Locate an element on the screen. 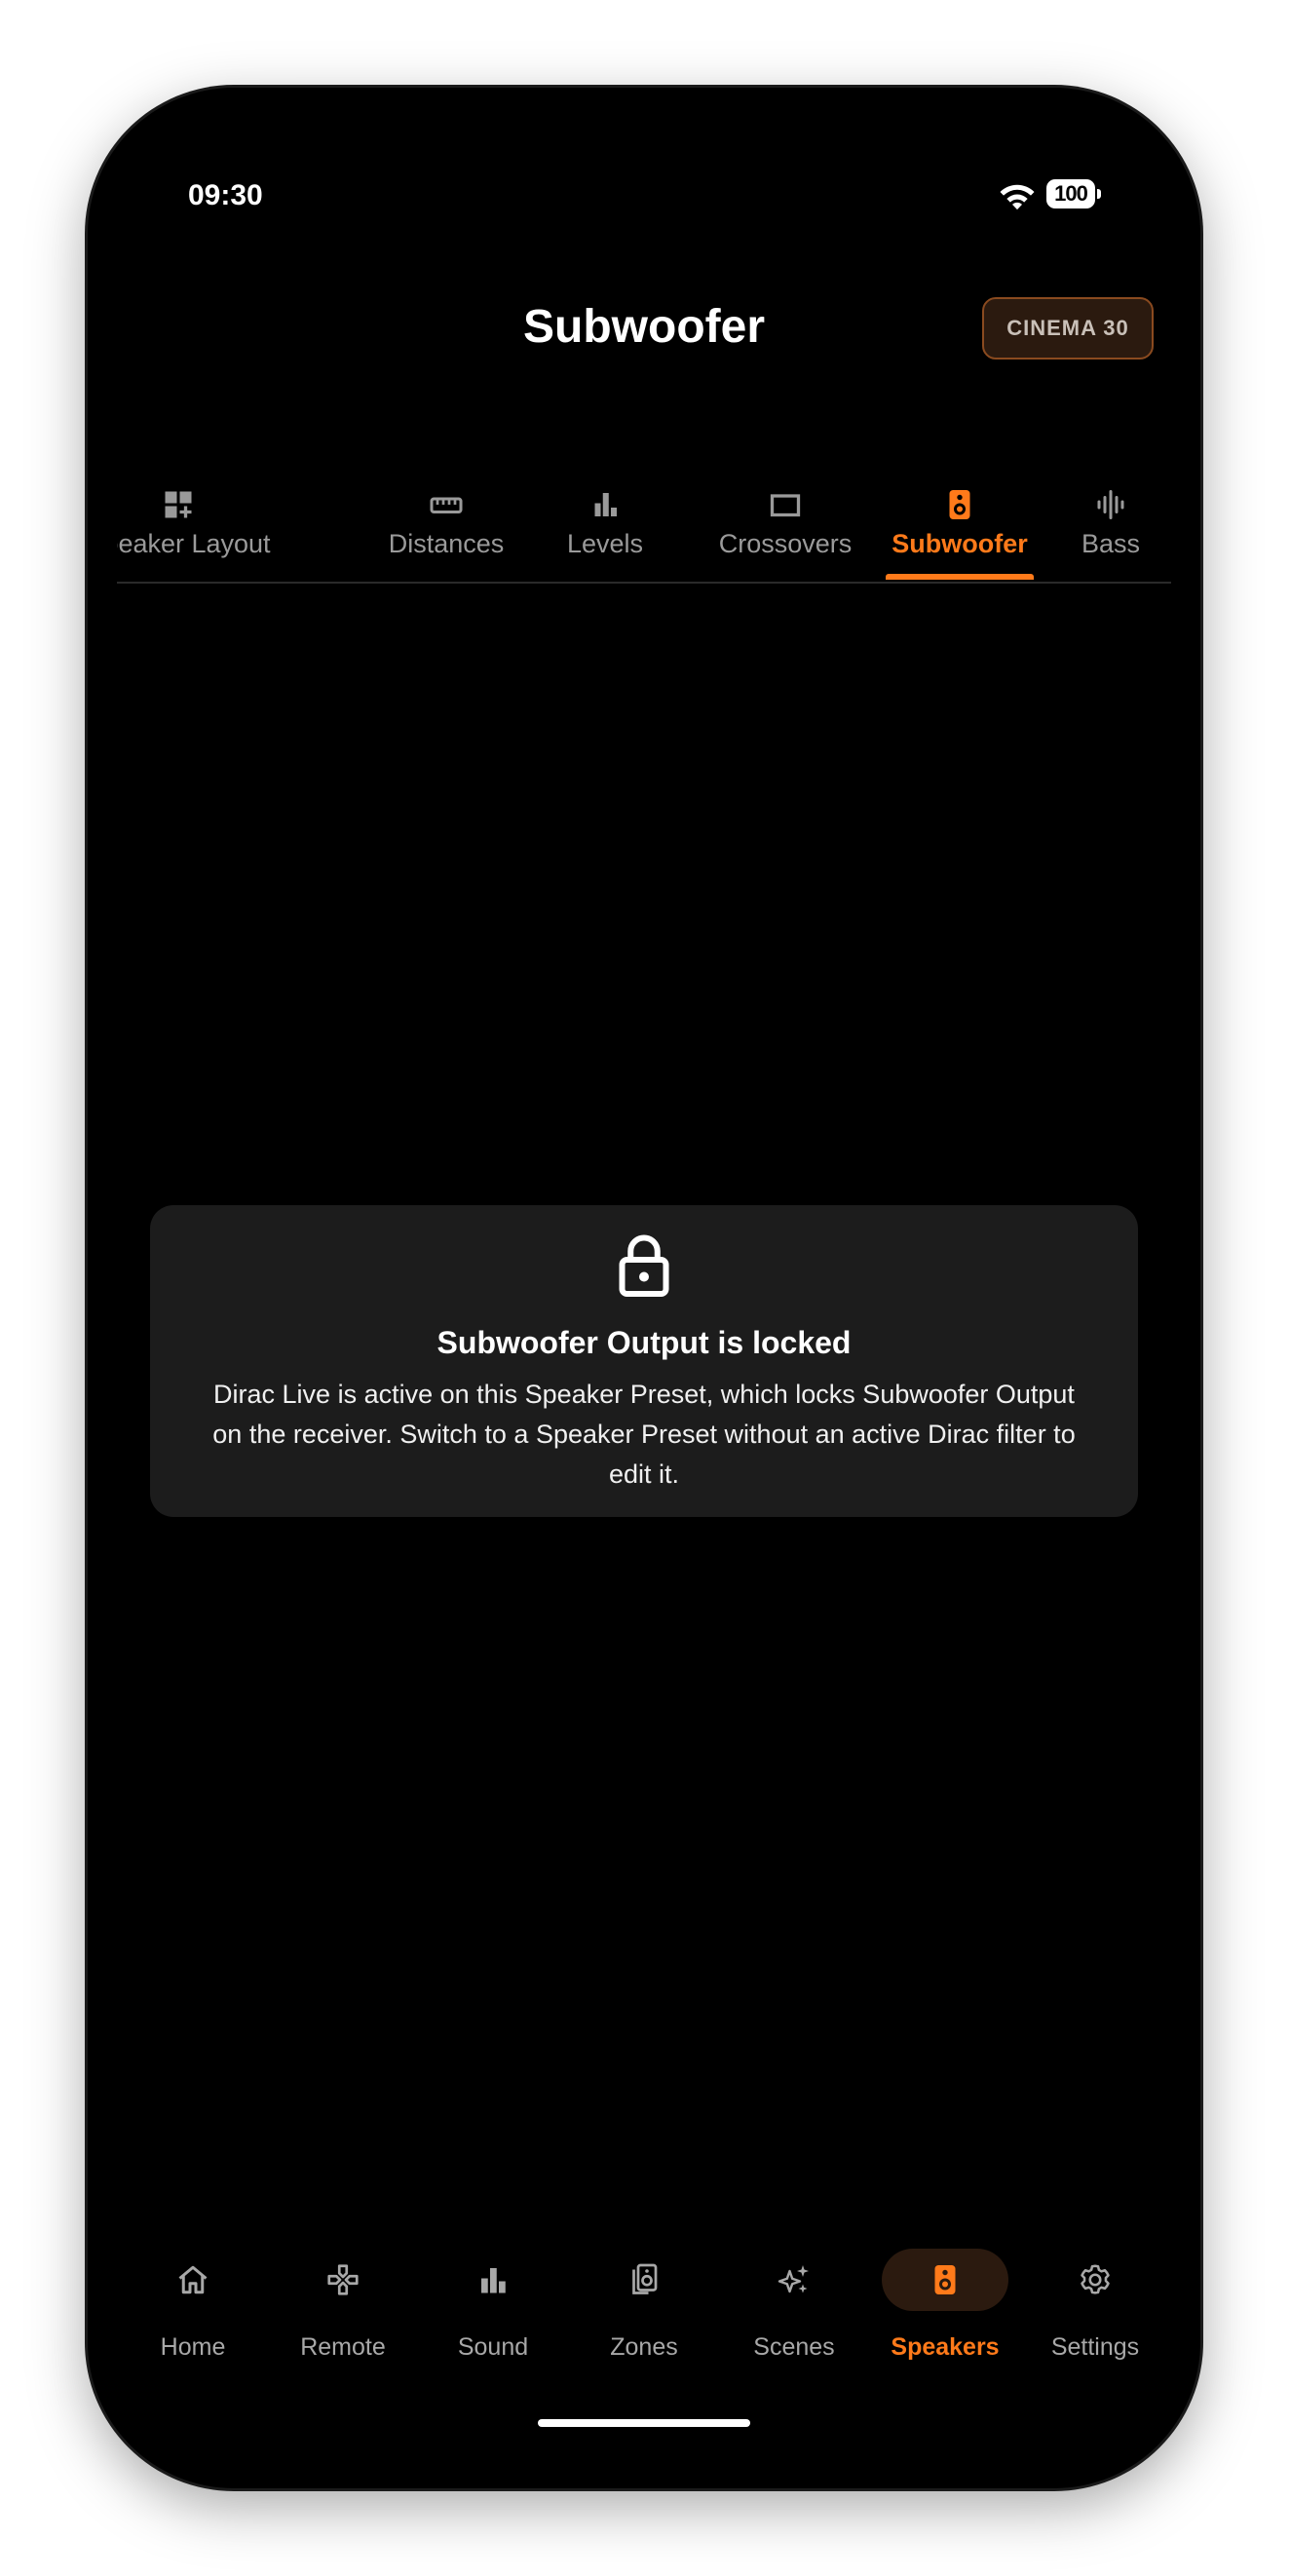 The image size is (1290, 2576). nav-label: Sound is located at coordinates (493, 2347).